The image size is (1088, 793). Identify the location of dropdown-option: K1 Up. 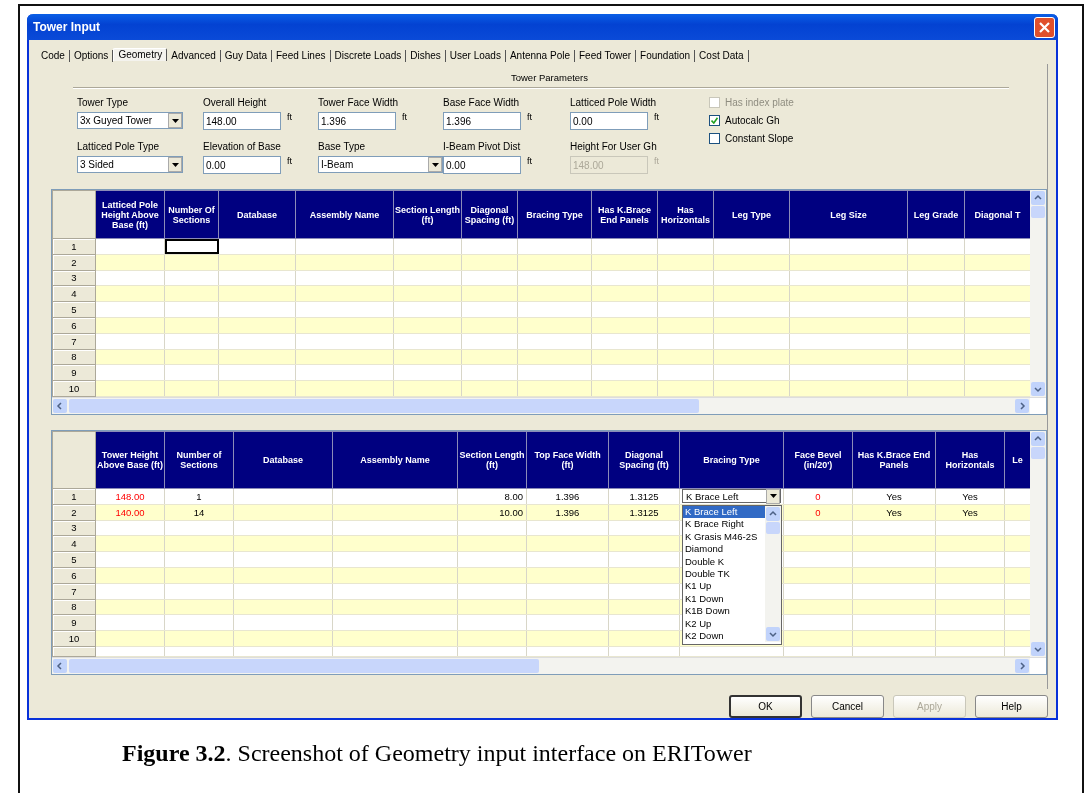
(724, 586).